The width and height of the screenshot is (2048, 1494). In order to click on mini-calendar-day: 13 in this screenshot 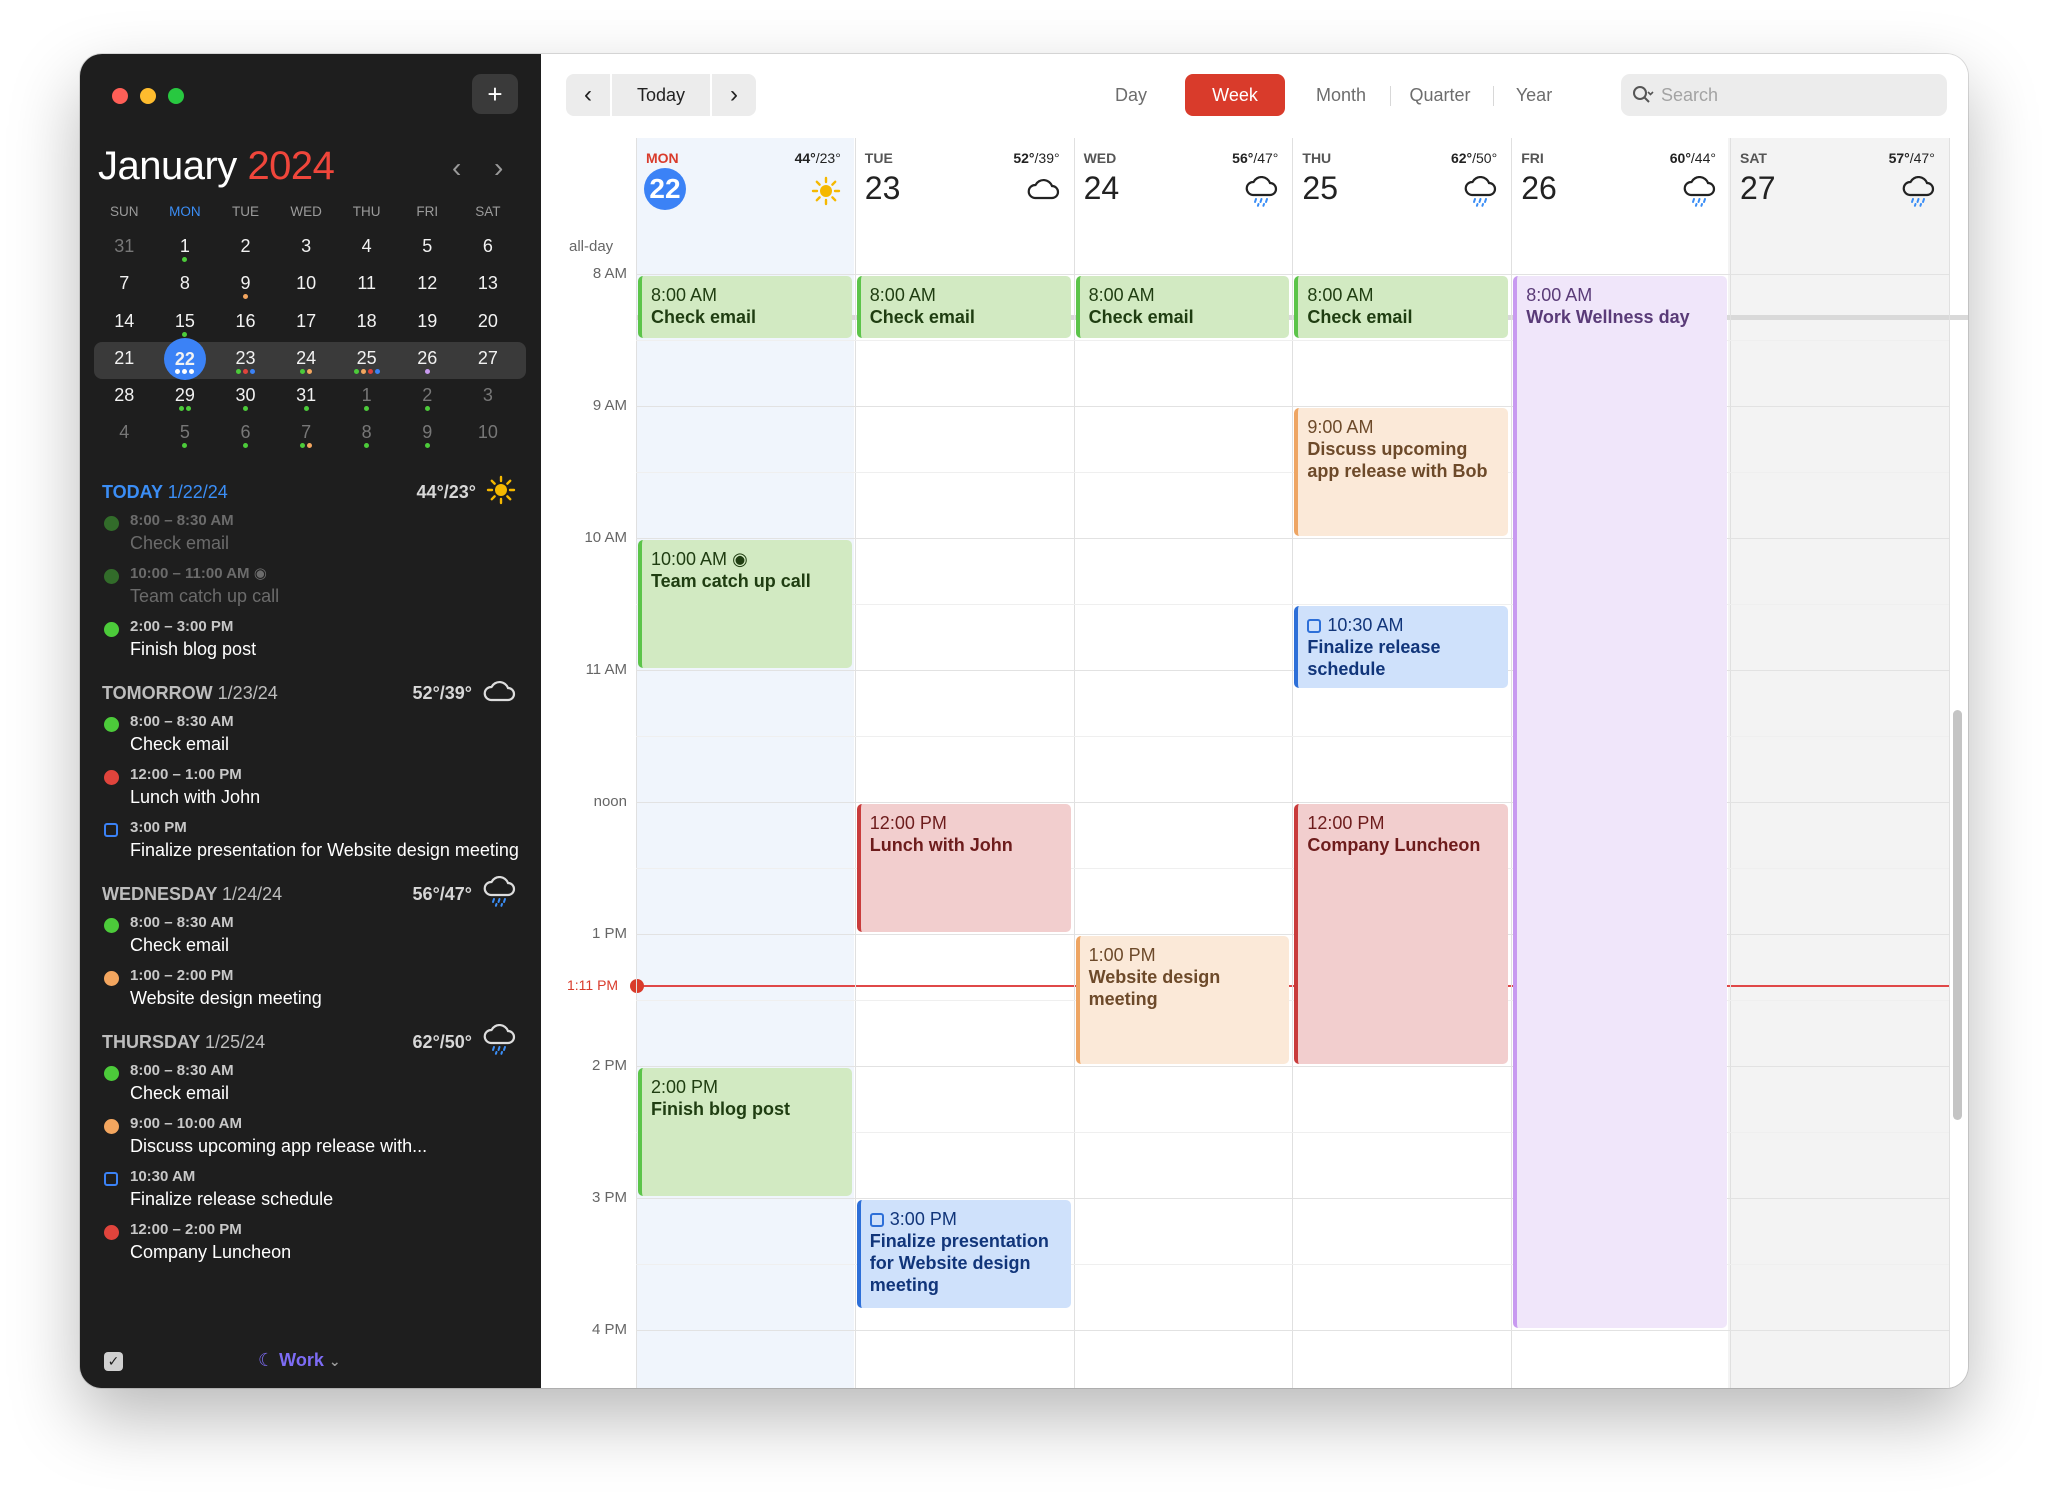, I will do `click(488, 280)`.